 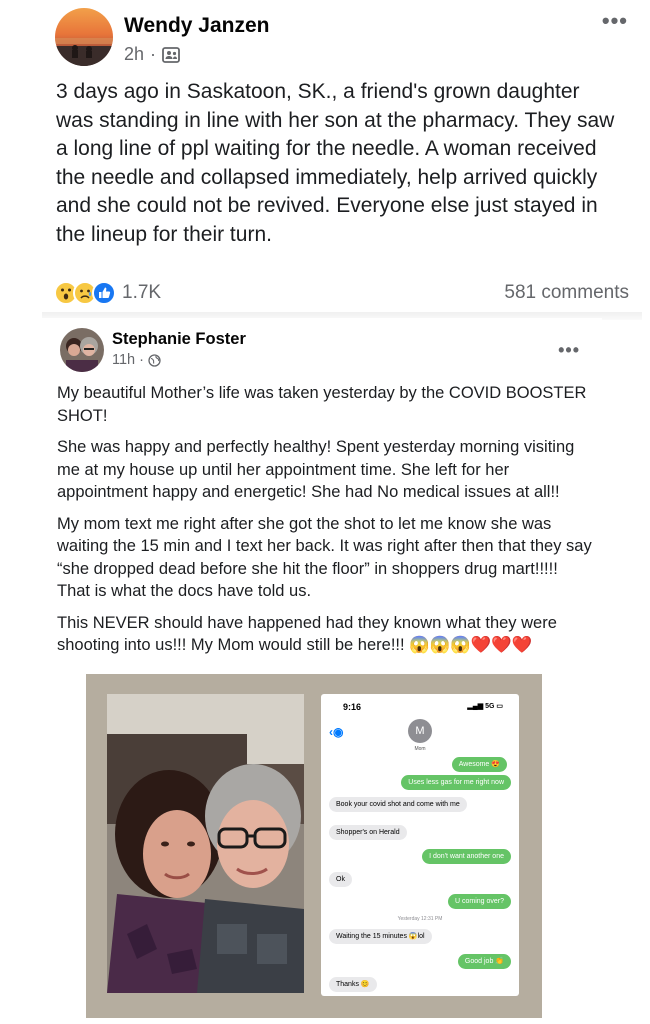 I want to click on message-bubble-received: Thanks 😊, so click(x=353, y=984).